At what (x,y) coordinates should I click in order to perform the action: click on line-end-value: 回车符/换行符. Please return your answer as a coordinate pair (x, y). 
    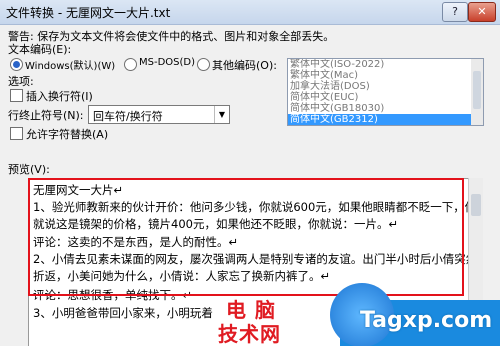
    Looking at the image, I should click on (128, 116).